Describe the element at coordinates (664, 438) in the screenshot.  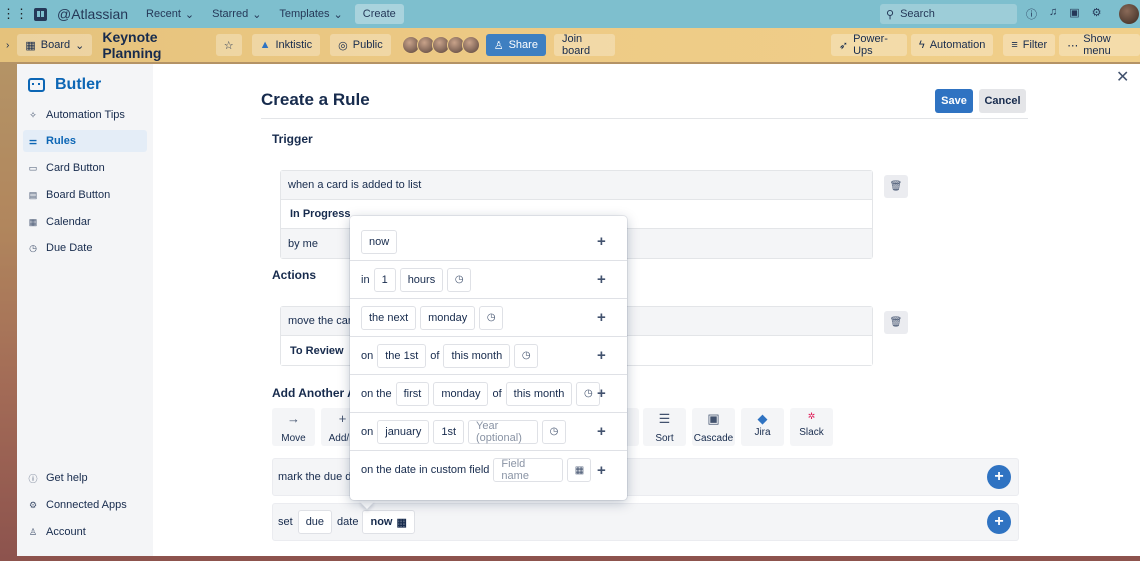
I see `tile-label: Sort` at that location.